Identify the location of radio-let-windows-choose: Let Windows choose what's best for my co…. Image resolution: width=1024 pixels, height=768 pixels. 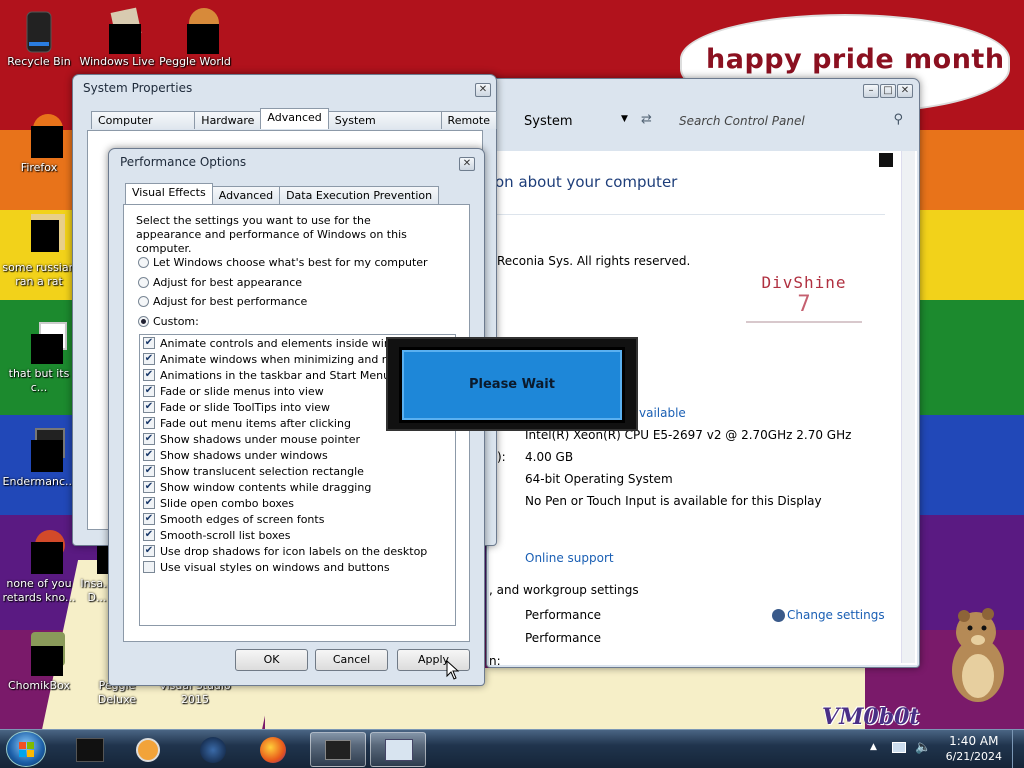
(283, 262).